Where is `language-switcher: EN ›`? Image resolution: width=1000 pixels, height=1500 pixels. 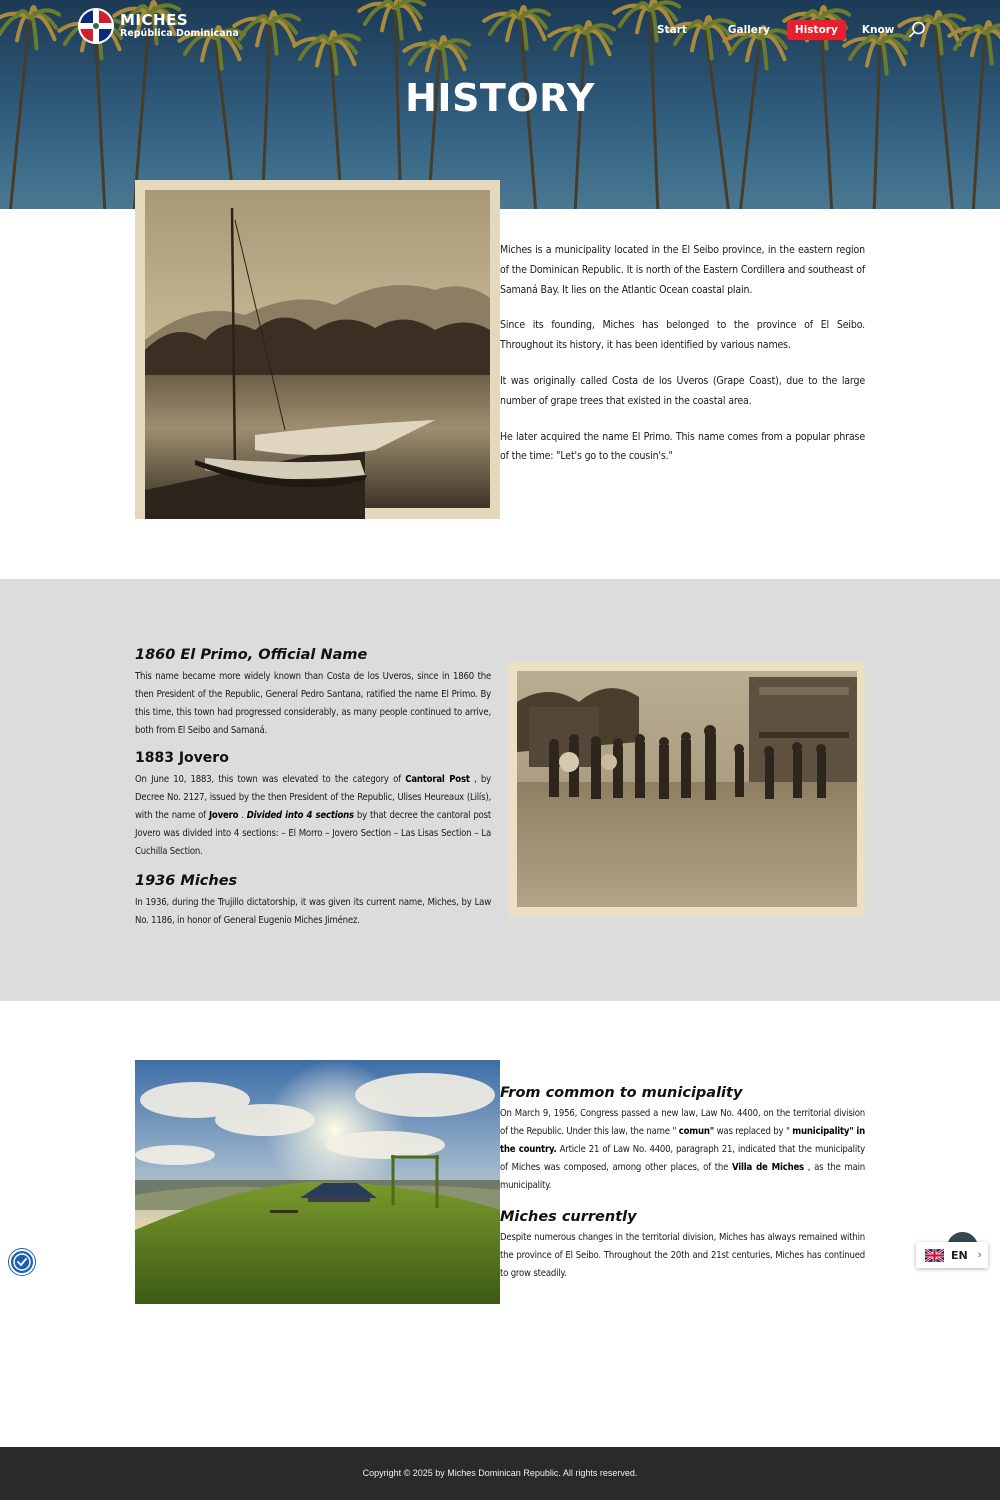 language-switcher: EN › is located at coordinates (952, 1255).